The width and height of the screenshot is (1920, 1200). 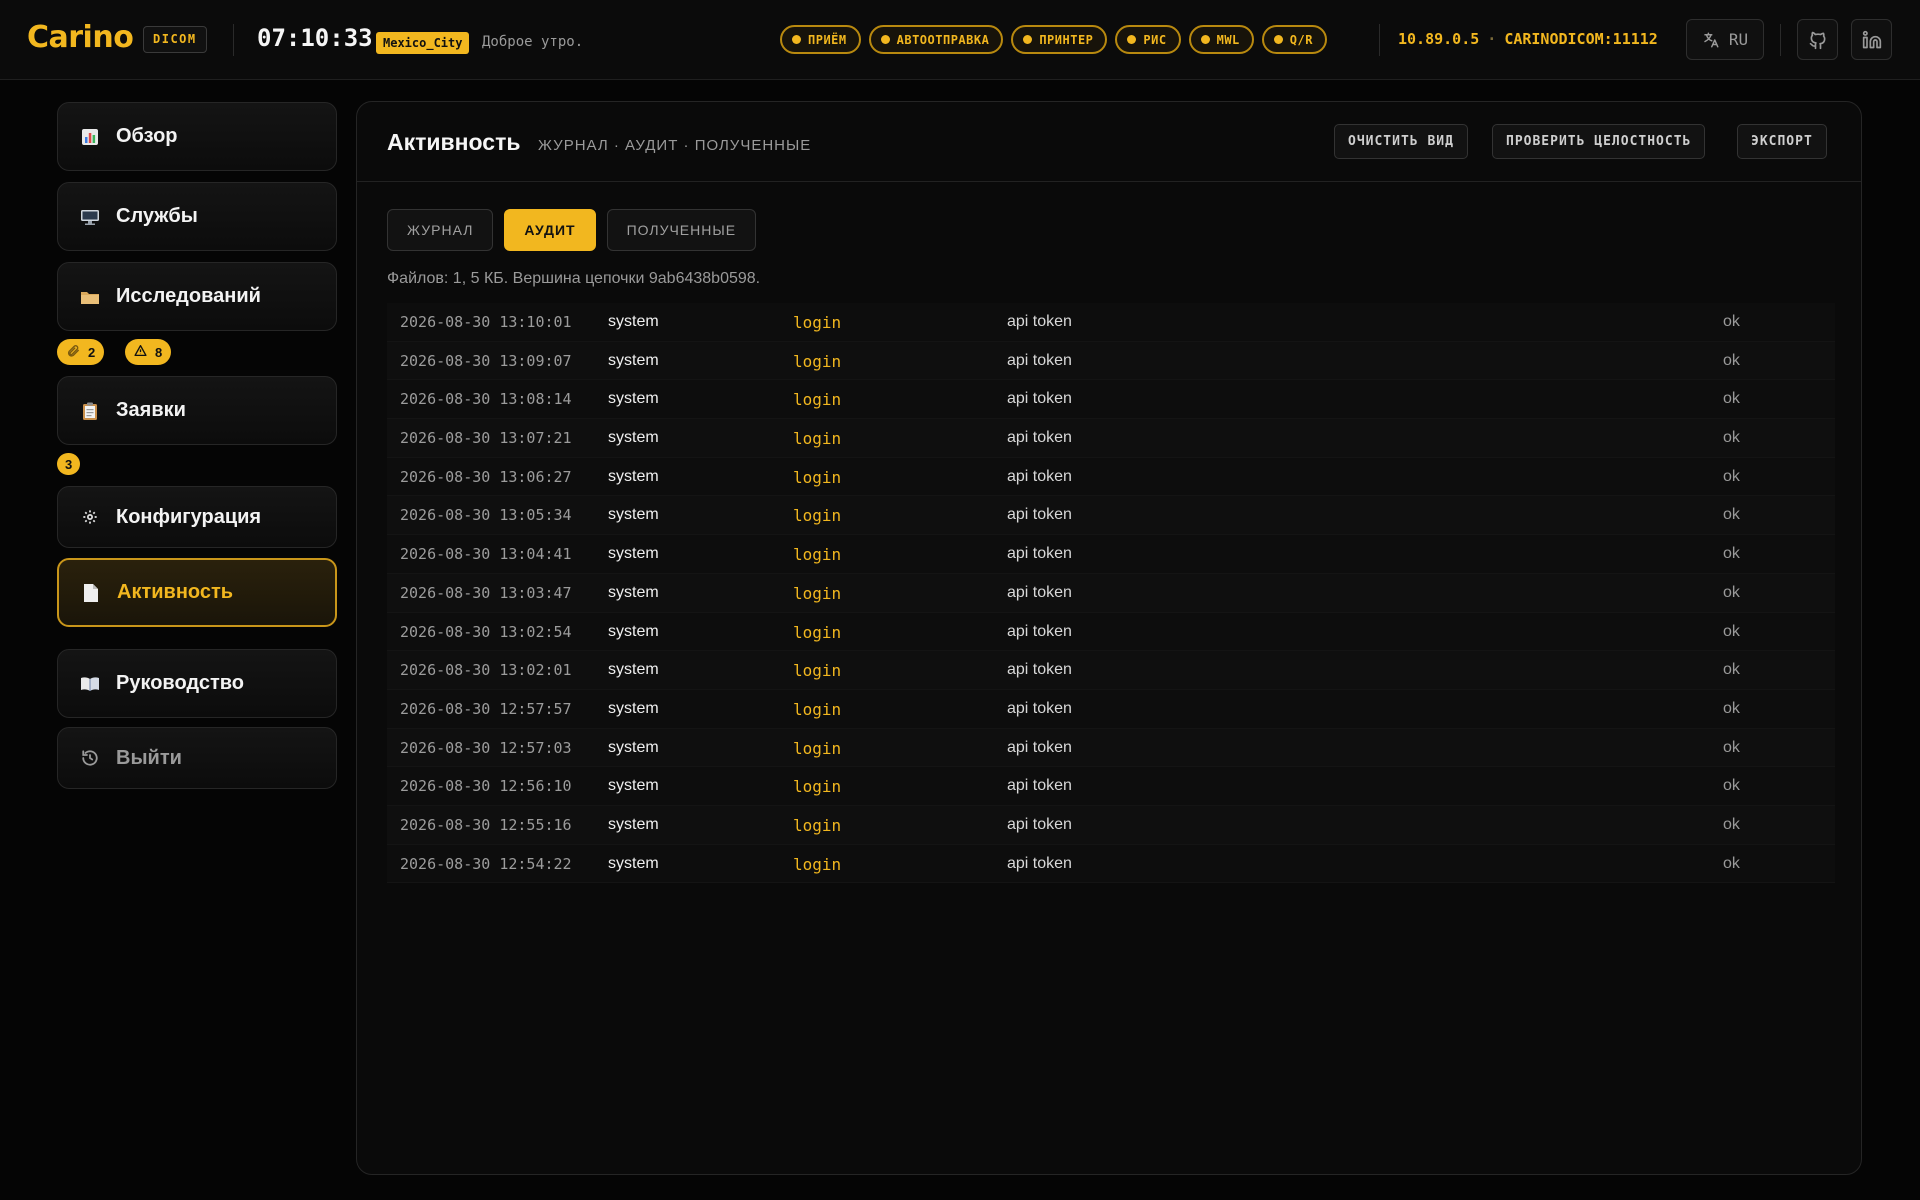 I want to click on paperclip-icon, so click(x=73, y=352).